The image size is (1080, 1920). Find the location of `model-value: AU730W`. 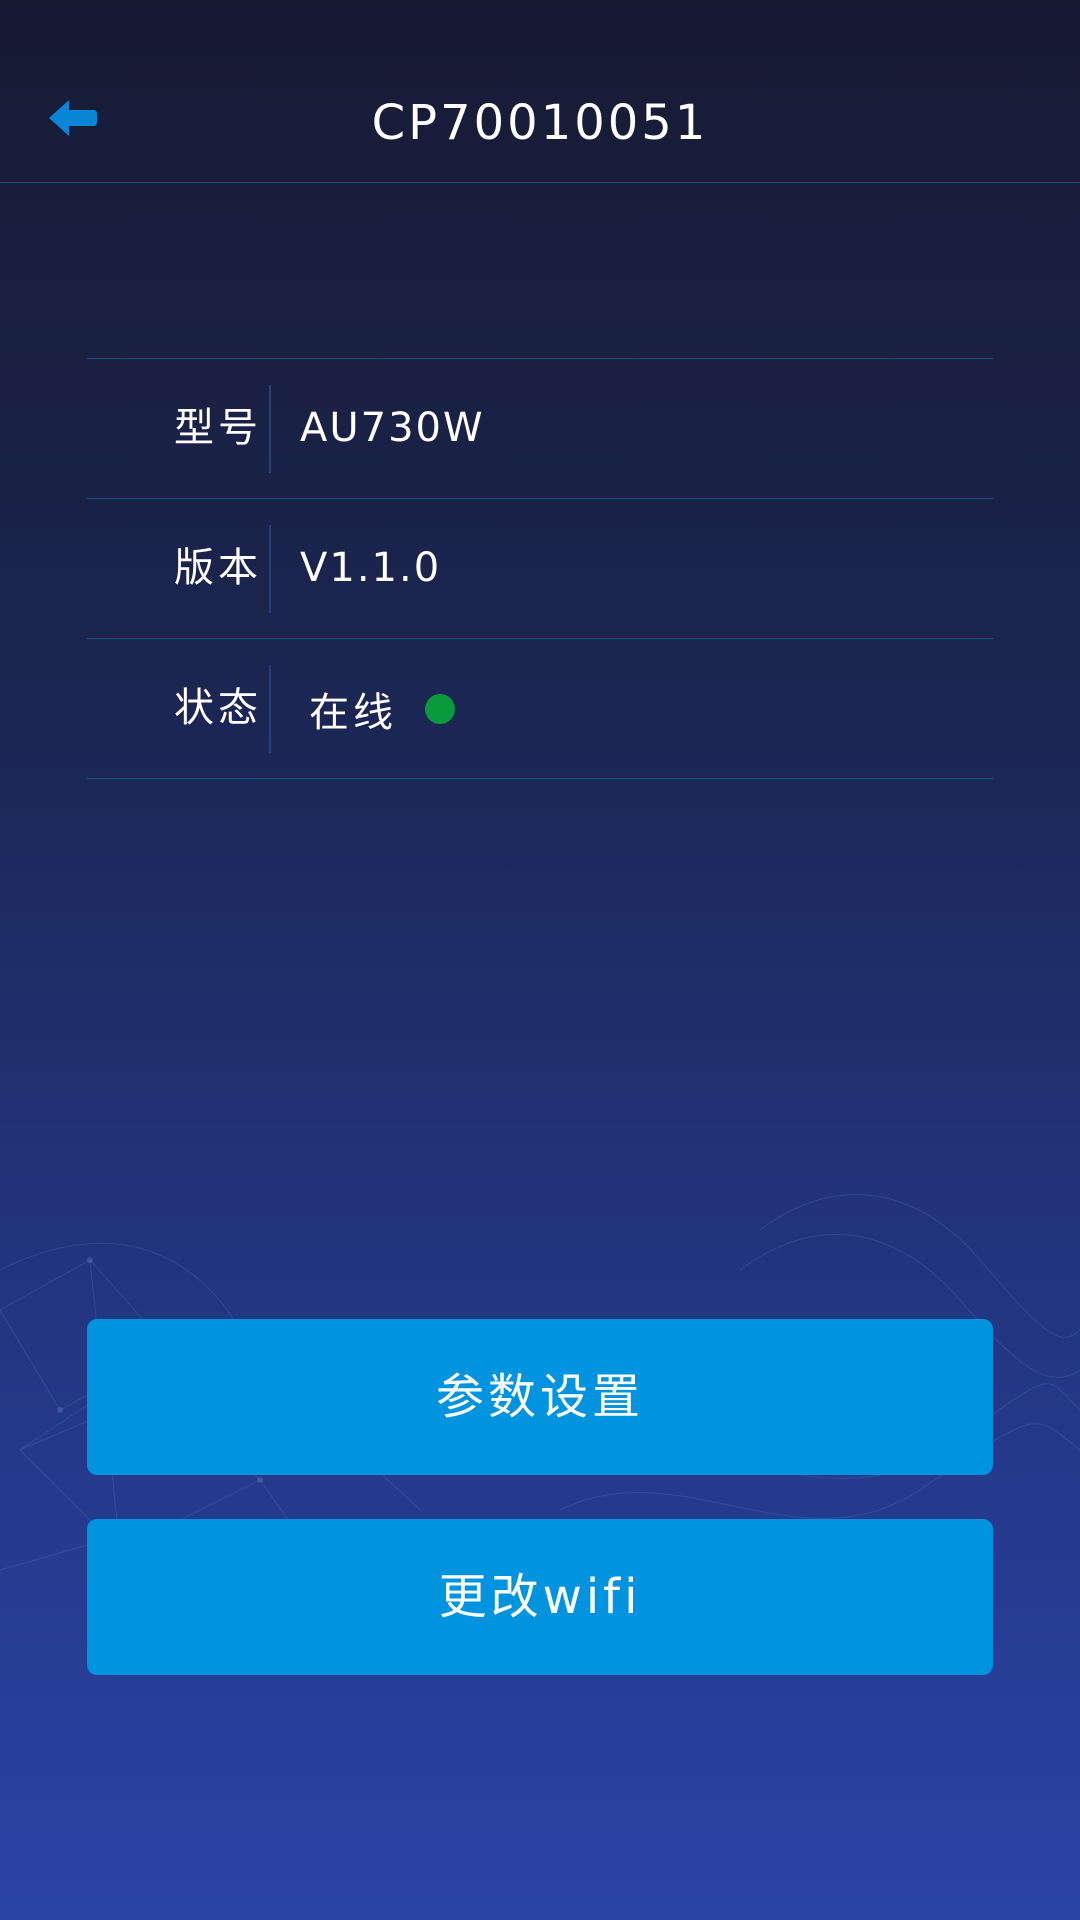

model-value: AU730W is located at coordinates (392, 428).